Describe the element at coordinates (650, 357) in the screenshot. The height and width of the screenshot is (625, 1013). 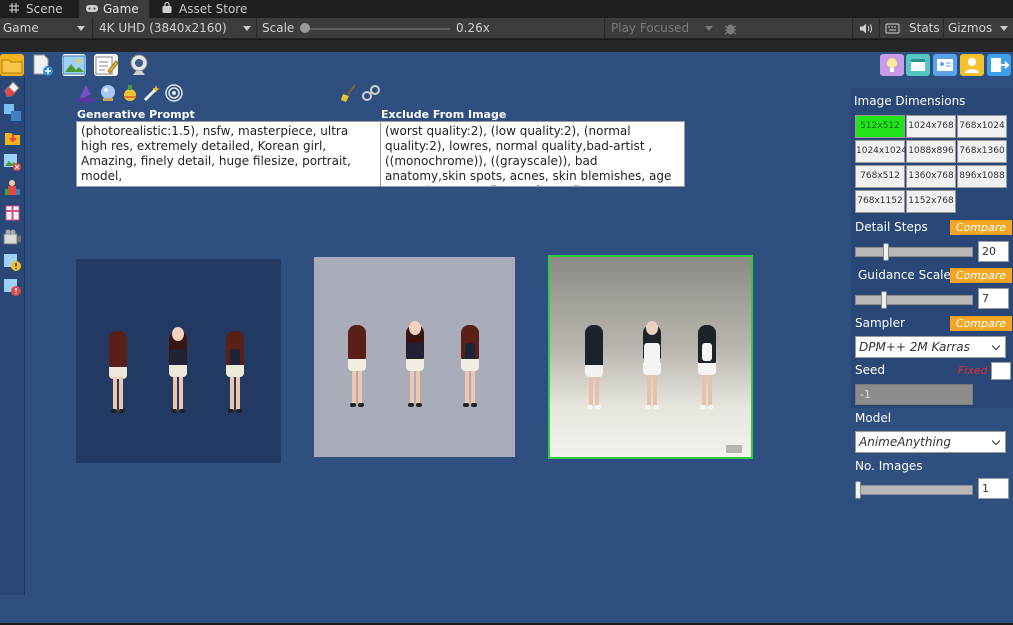
I see `generated-image` at that location.